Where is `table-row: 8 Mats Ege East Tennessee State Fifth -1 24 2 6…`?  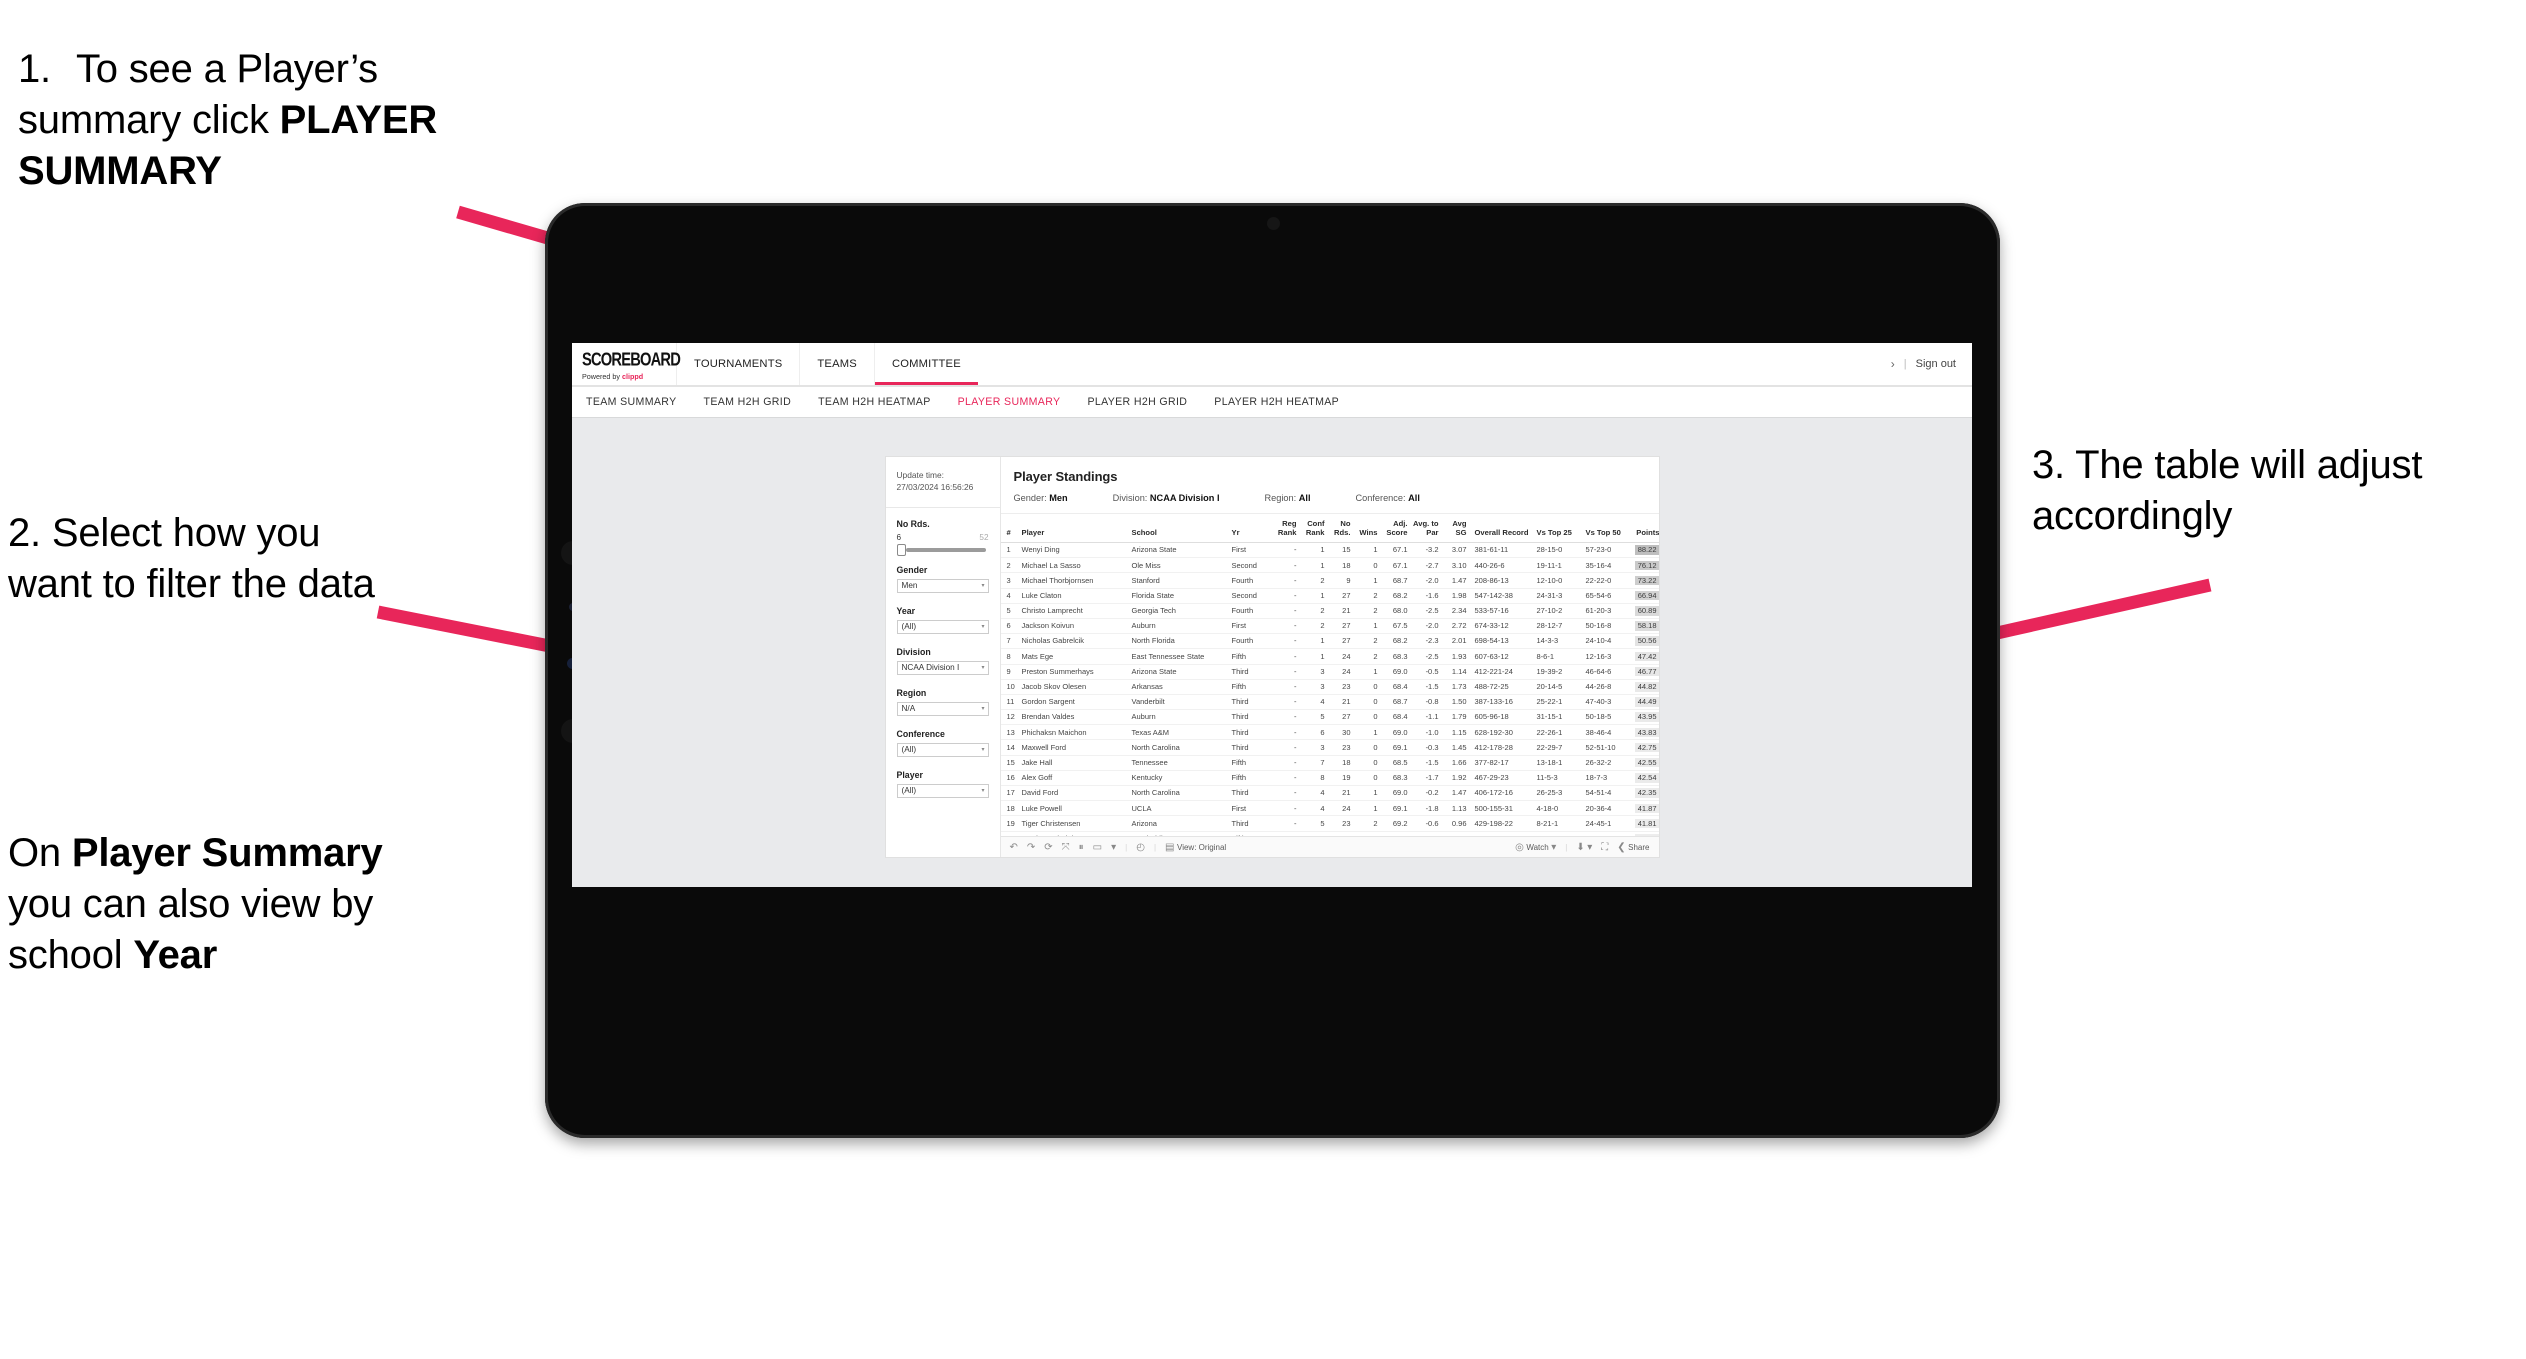 table-row: 8 Mats Ege East Tennessee State Fifth -1 24 2 6… is located at coordinates (1329, 656).